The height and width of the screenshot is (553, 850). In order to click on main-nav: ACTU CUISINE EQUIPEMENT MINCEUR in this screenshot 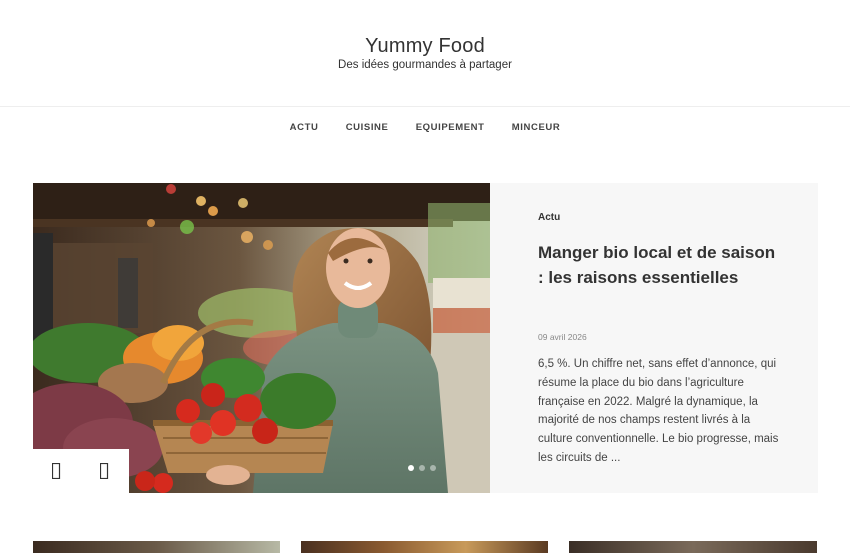, I will do `click(425, 127)`.